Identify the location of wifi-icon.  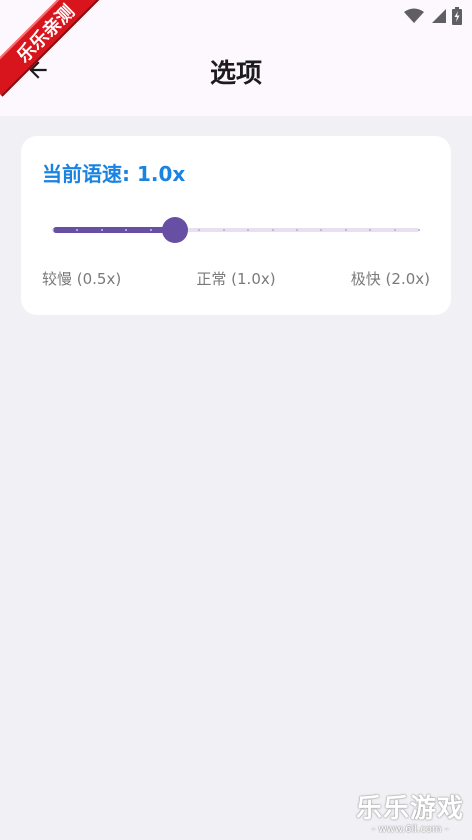
(414, 18).